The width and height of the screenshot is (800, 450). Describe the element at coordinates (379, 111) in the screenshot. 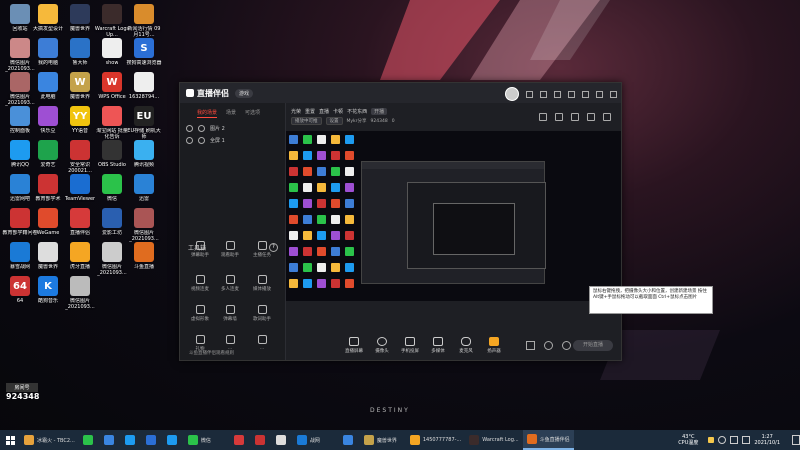

I see `live-badge: 开播` at that location.